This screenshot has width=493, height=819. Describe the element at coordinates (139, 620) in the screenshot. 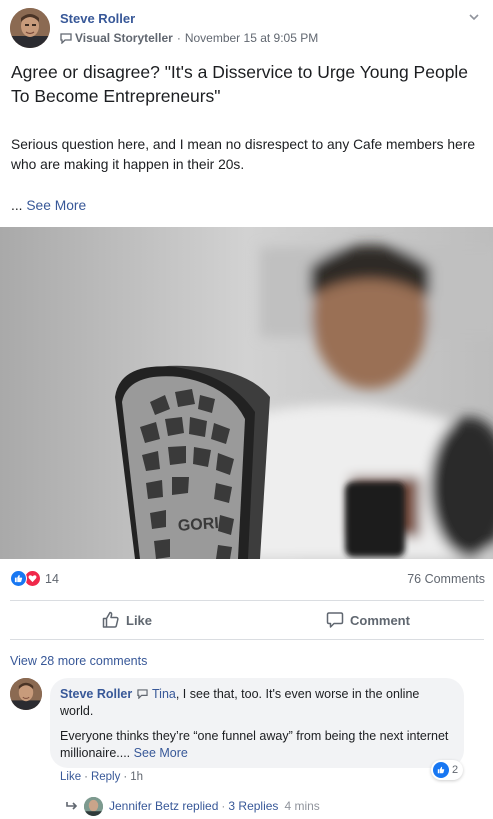

I see `like-button-label: Like` at that location.